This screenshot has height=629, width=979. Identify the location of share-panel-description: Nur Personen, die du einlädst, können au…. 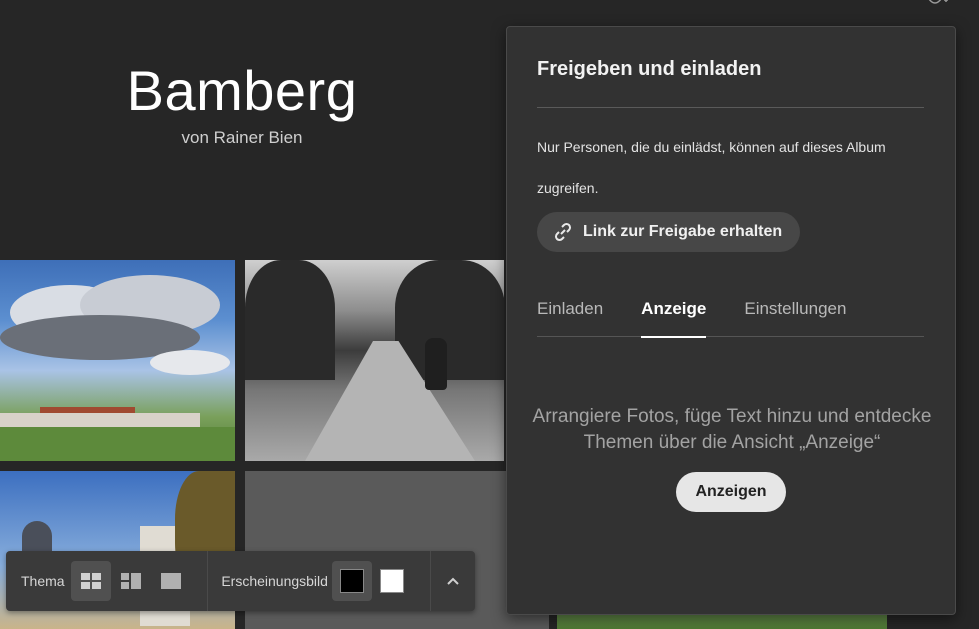
(711, 167).